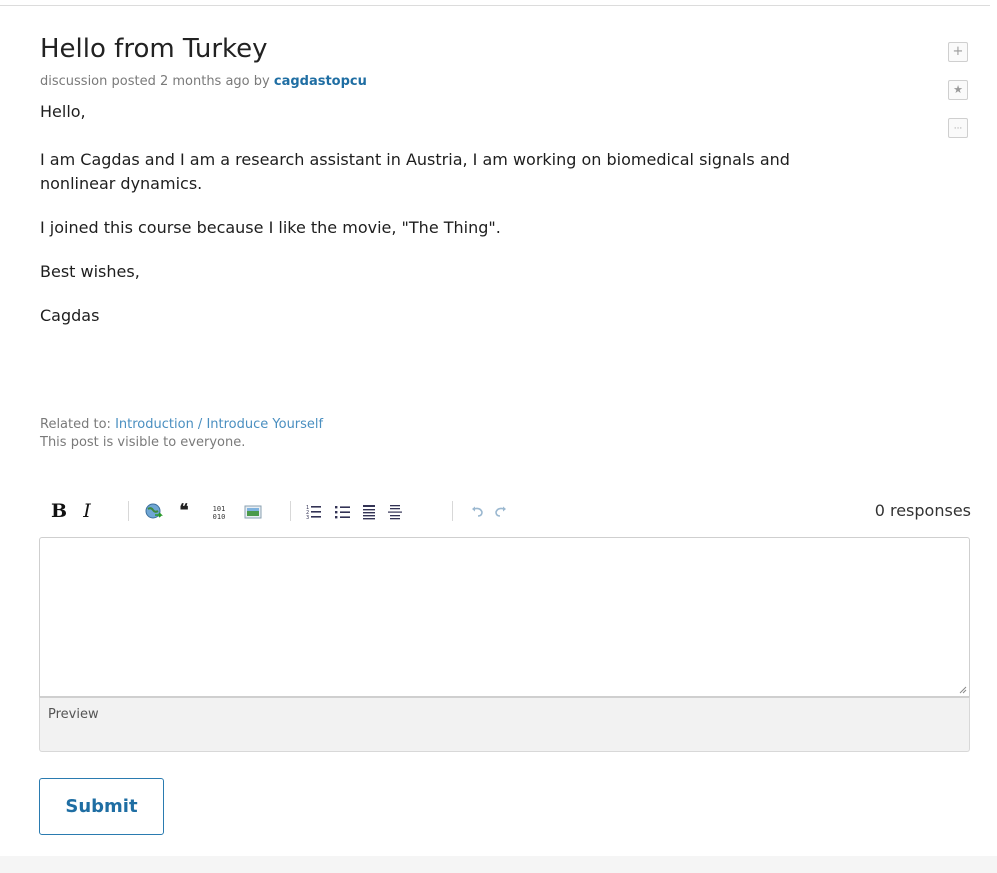 This screenshot has height=873, width=997. Describe the element at coordinates (219, 517) in the screenshot. I see `svg-text: 010` at that location.